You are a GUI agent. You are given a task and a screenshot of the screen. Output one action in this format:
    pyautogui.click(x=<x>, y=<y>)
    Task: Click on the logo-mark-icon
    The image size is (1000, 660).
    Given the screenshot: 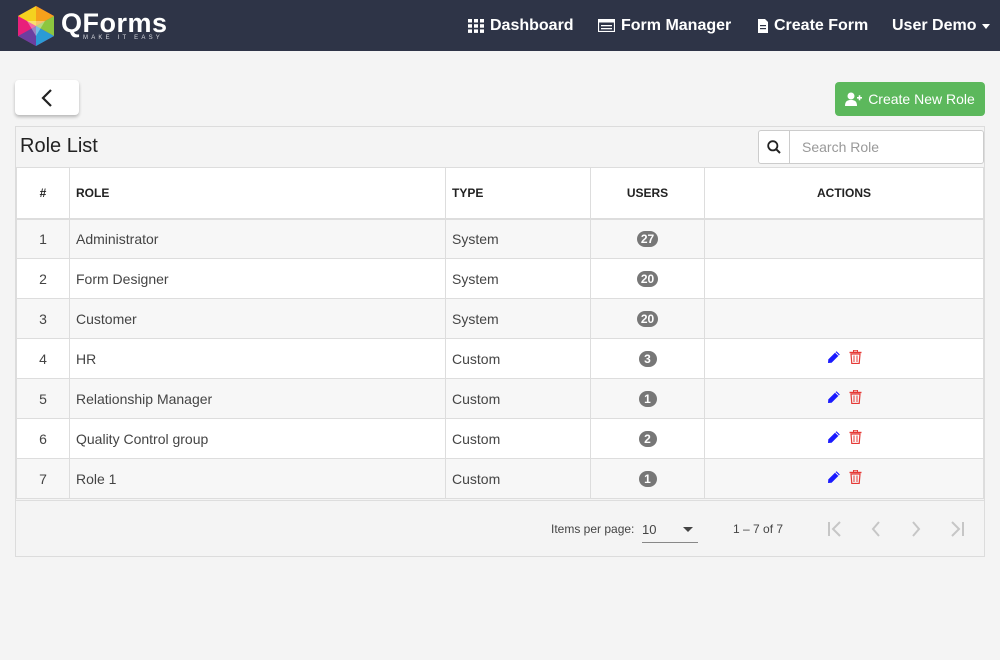 What is the action you would take?
    pyautogui.click(x=36, y=26)
    